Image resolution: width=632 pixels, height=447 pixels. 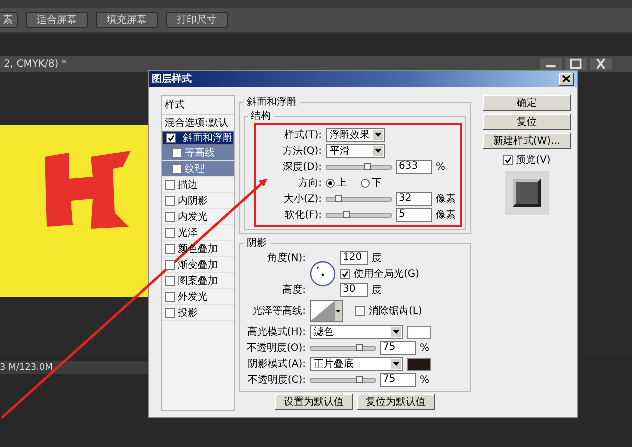 I want to click on angle-dial-icon, so click(x=323, y=274).